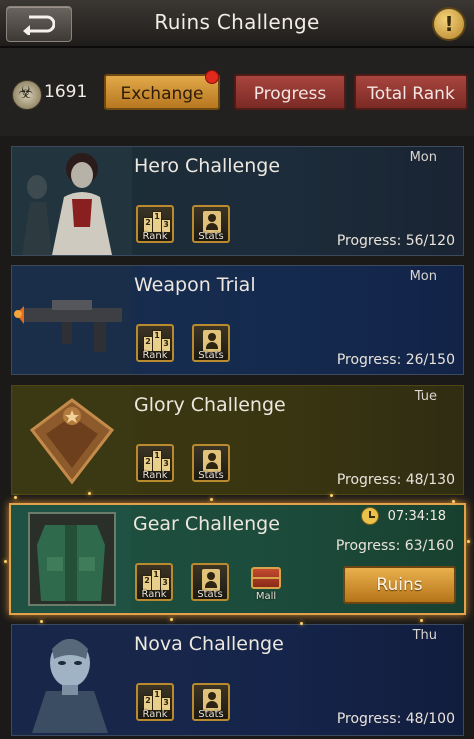  What do you see at coordinates (212, 77) in the screenshot?
I see `notification-dot` at bounding box center [212, 77].